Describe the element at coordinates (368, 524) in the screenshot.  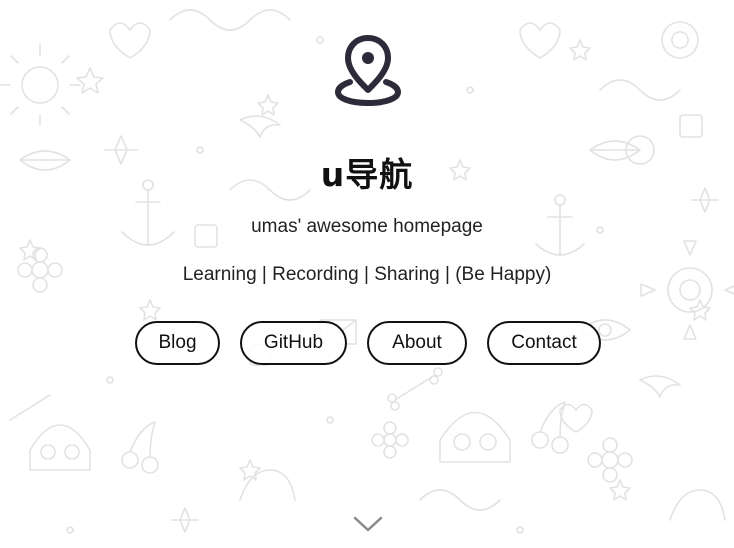
I see `chevron-down-icon` at that location.